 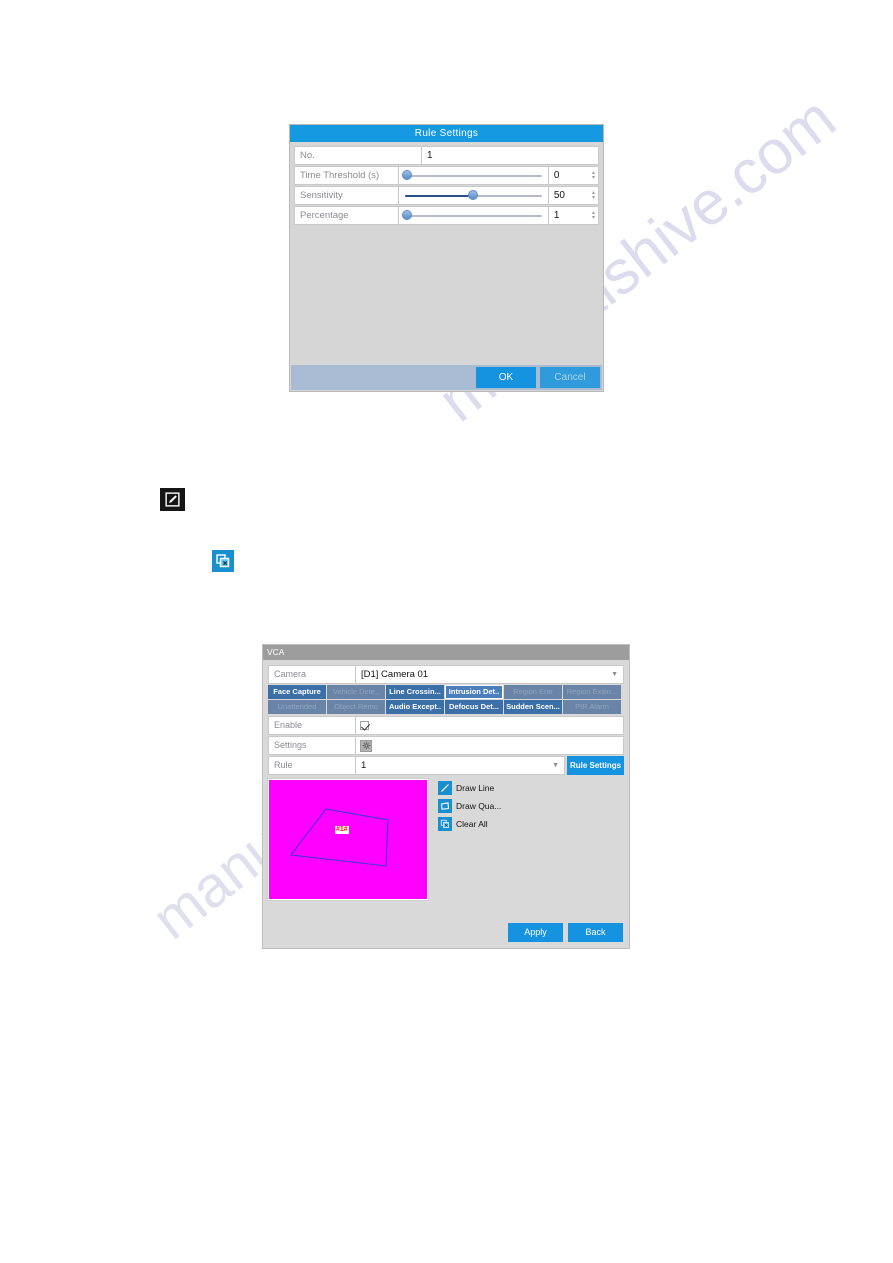 What do you see at coordinates (356, 692) in the screenshot?
I see `vca-tab-vehicle-dete: Vehicle Dete..` at bounding box center [356, 692].